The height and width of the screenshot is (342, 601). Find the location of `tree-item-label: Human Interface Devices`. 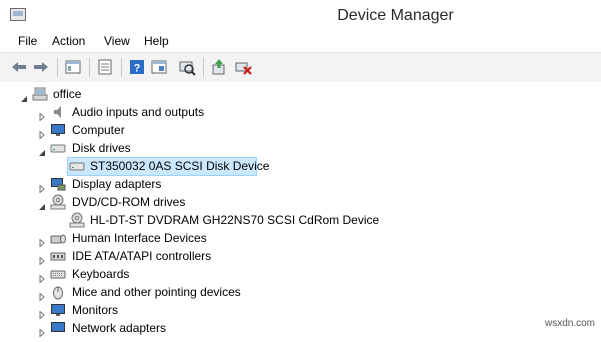

tree-item-label: Human Interface Devices is located at coordinates (139, 238).